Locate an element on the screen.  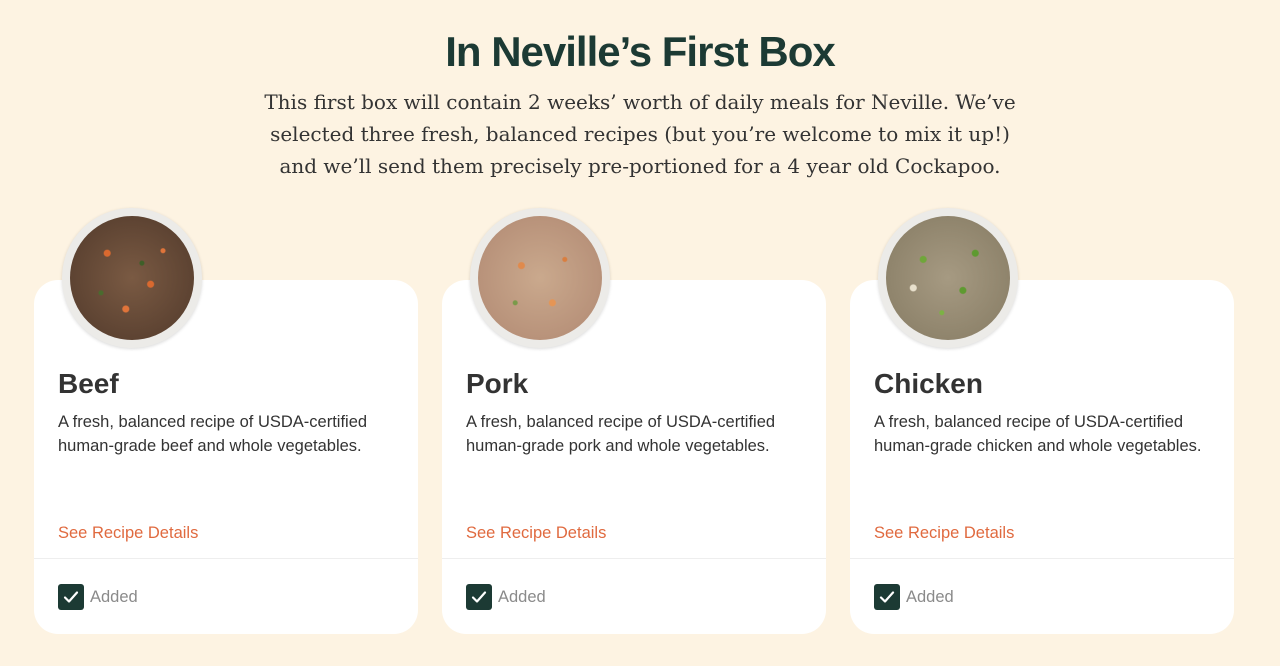
recipe-name: Pork is located at coordinates (497, 383).